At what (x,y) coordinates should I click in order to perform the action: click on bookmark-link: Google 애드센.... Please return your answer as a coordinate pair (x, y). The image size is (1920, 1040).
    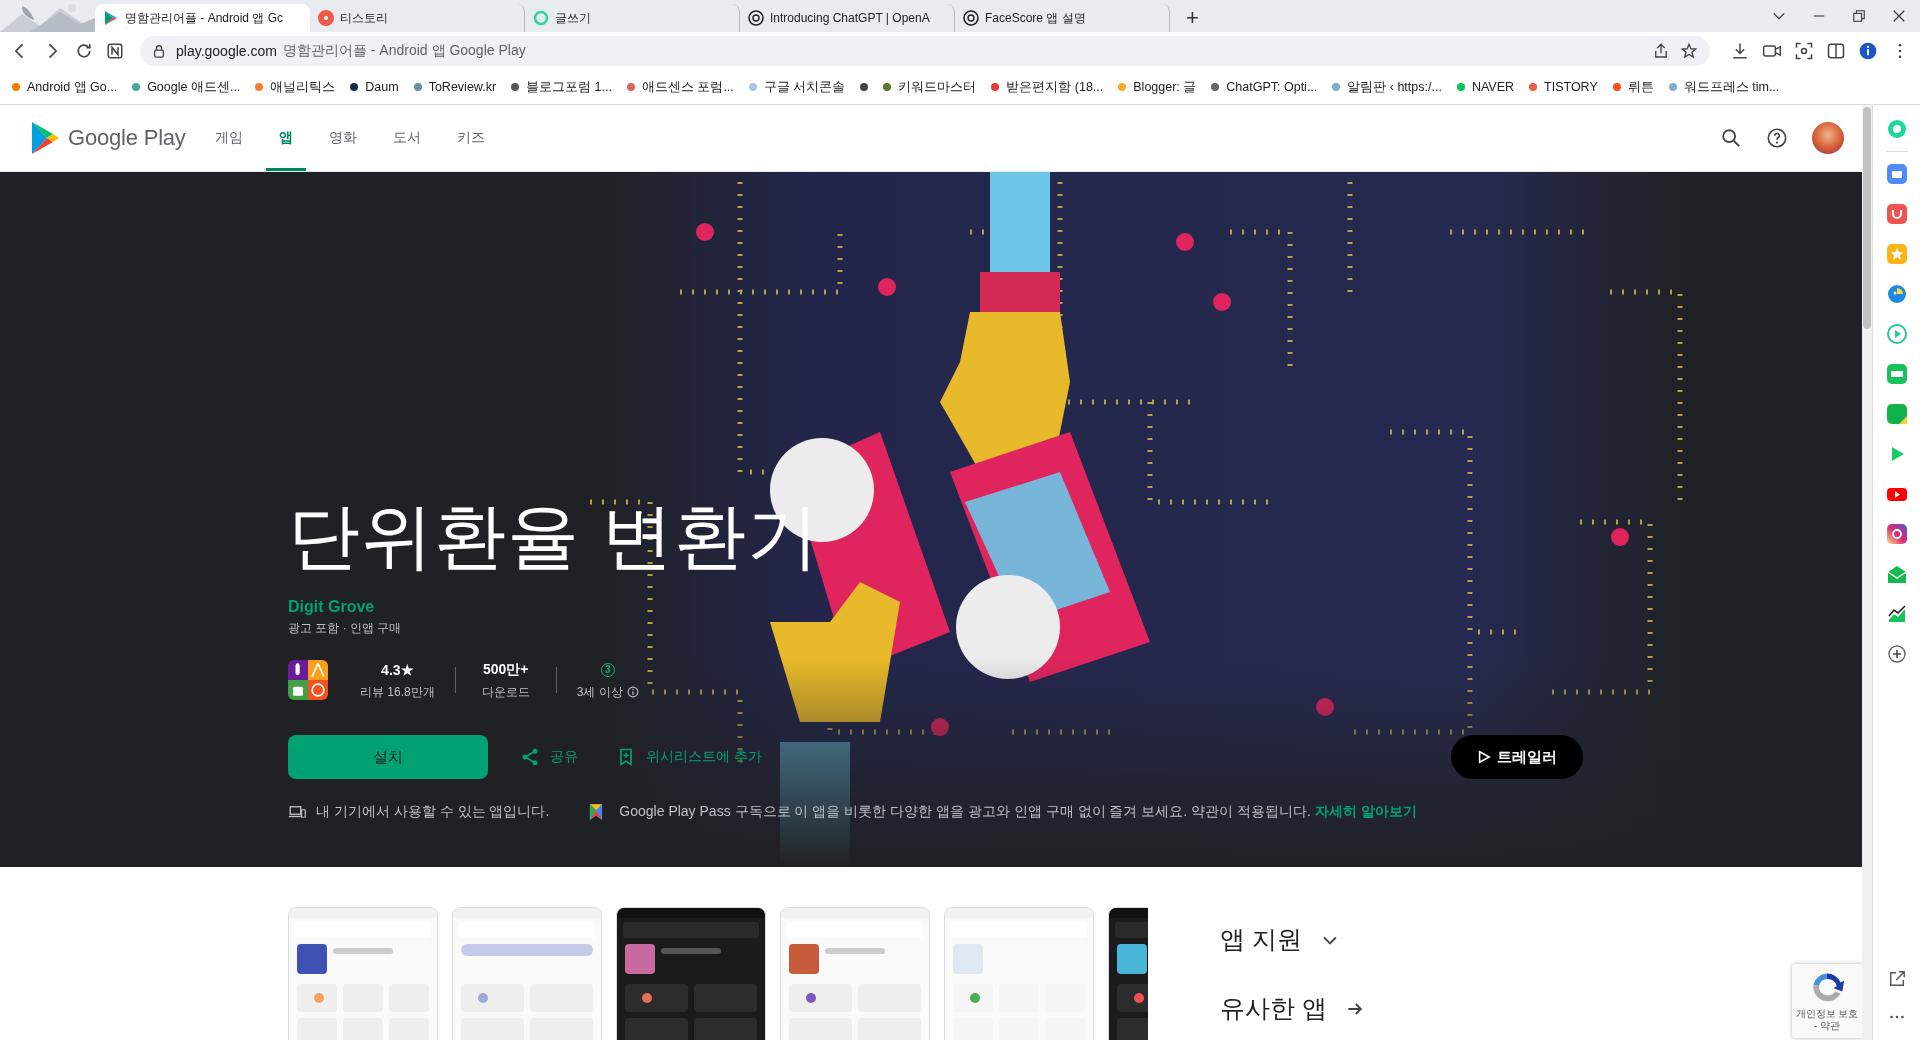
    Looking at the image, I should click on (194, 87).